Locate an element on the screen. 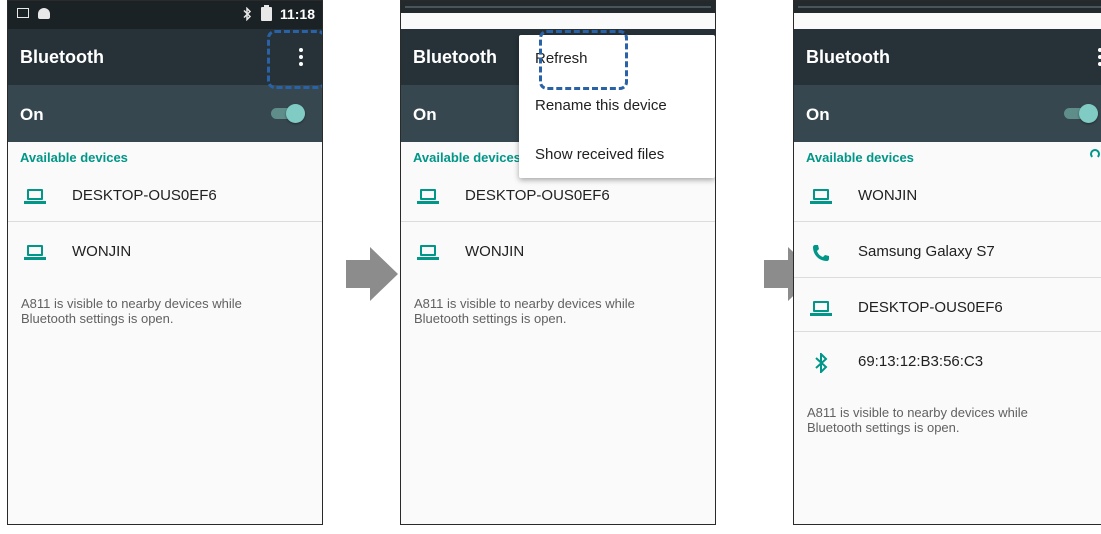  bluetooth-icon is located at coordinates (821, 363).